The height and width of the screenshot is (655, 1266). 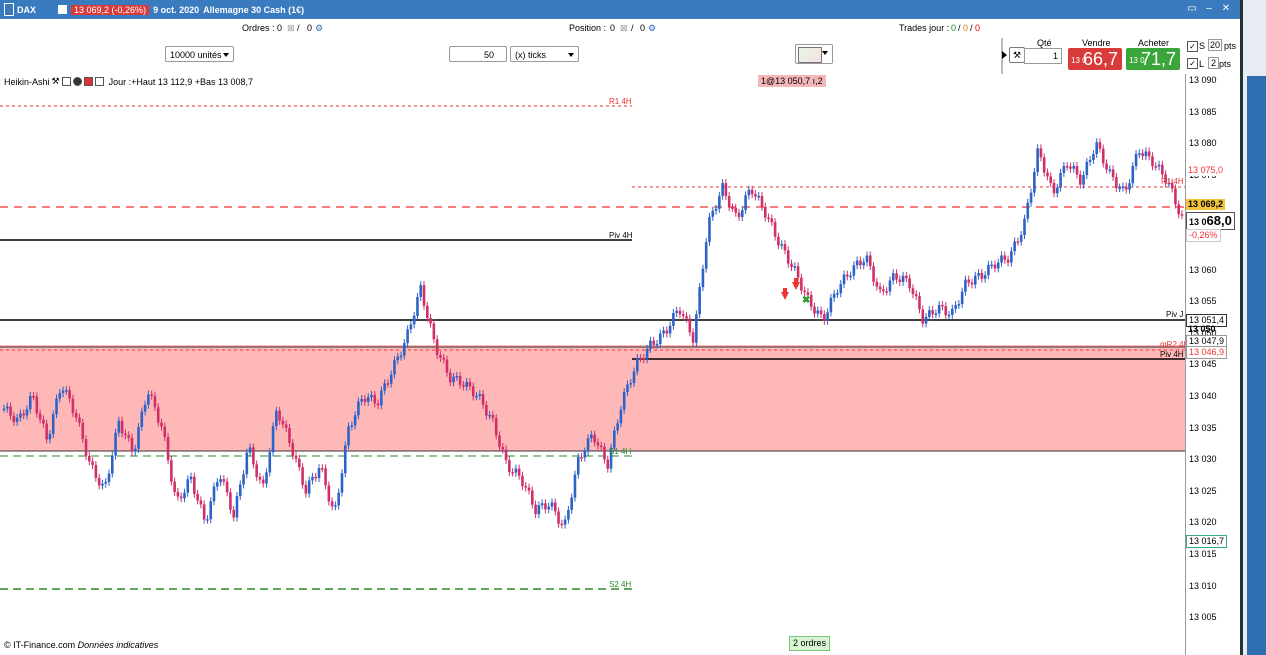 What do you see at coordinates (99, 81) in the screenshot?
I see `up-small-icon` at bounding box center [99, 81].